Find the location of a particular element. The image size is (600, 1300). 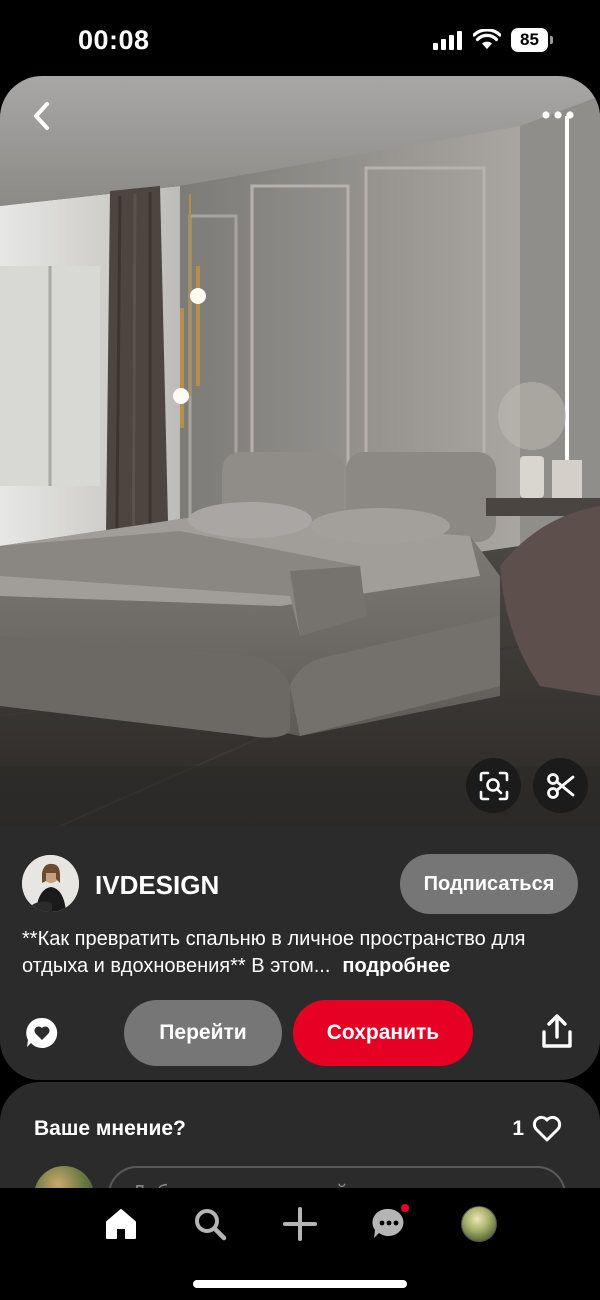

home-icon is located at coordinates (121, 1224).